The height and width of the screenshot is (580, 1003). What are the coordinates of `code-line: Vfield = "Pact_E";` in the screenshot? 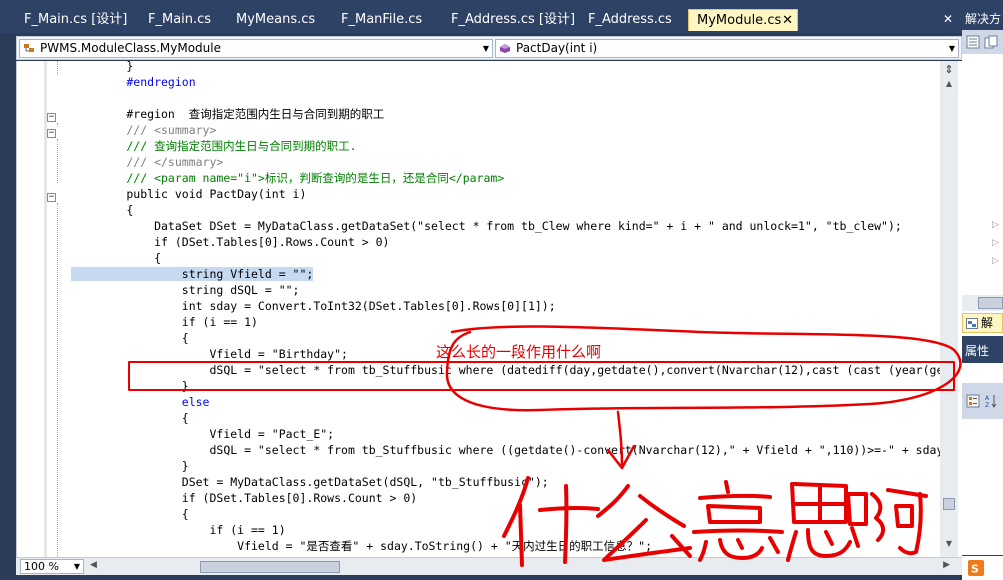 It's located at (203, 434).